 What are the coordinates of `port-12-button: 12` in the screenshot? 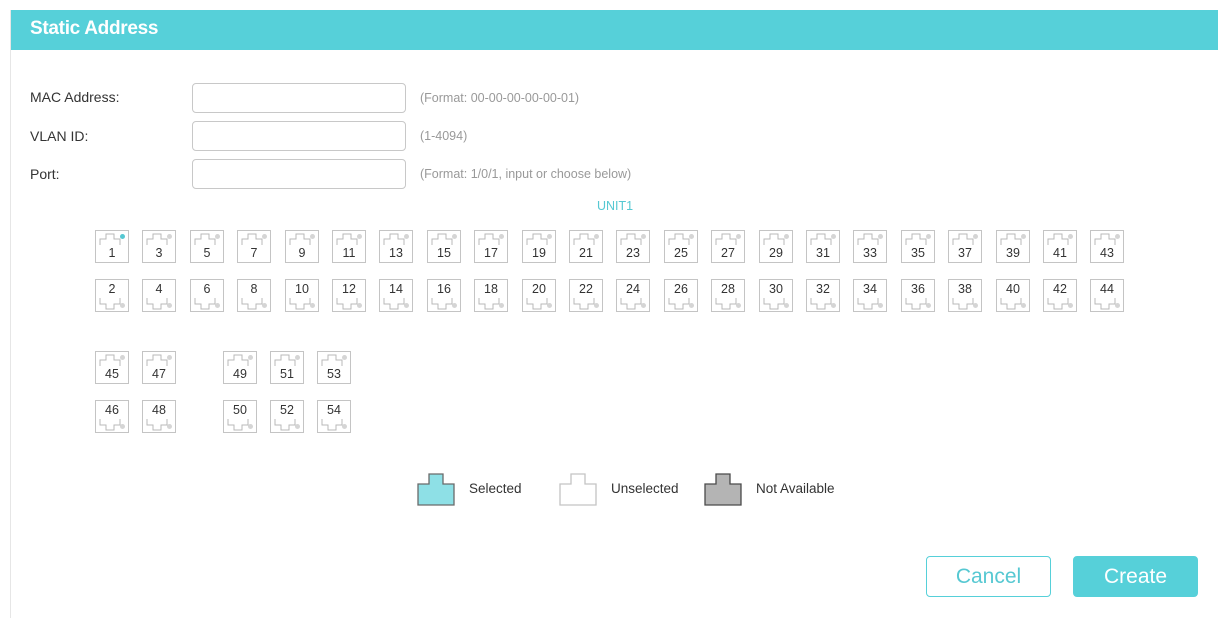 It's located at (349, 295).